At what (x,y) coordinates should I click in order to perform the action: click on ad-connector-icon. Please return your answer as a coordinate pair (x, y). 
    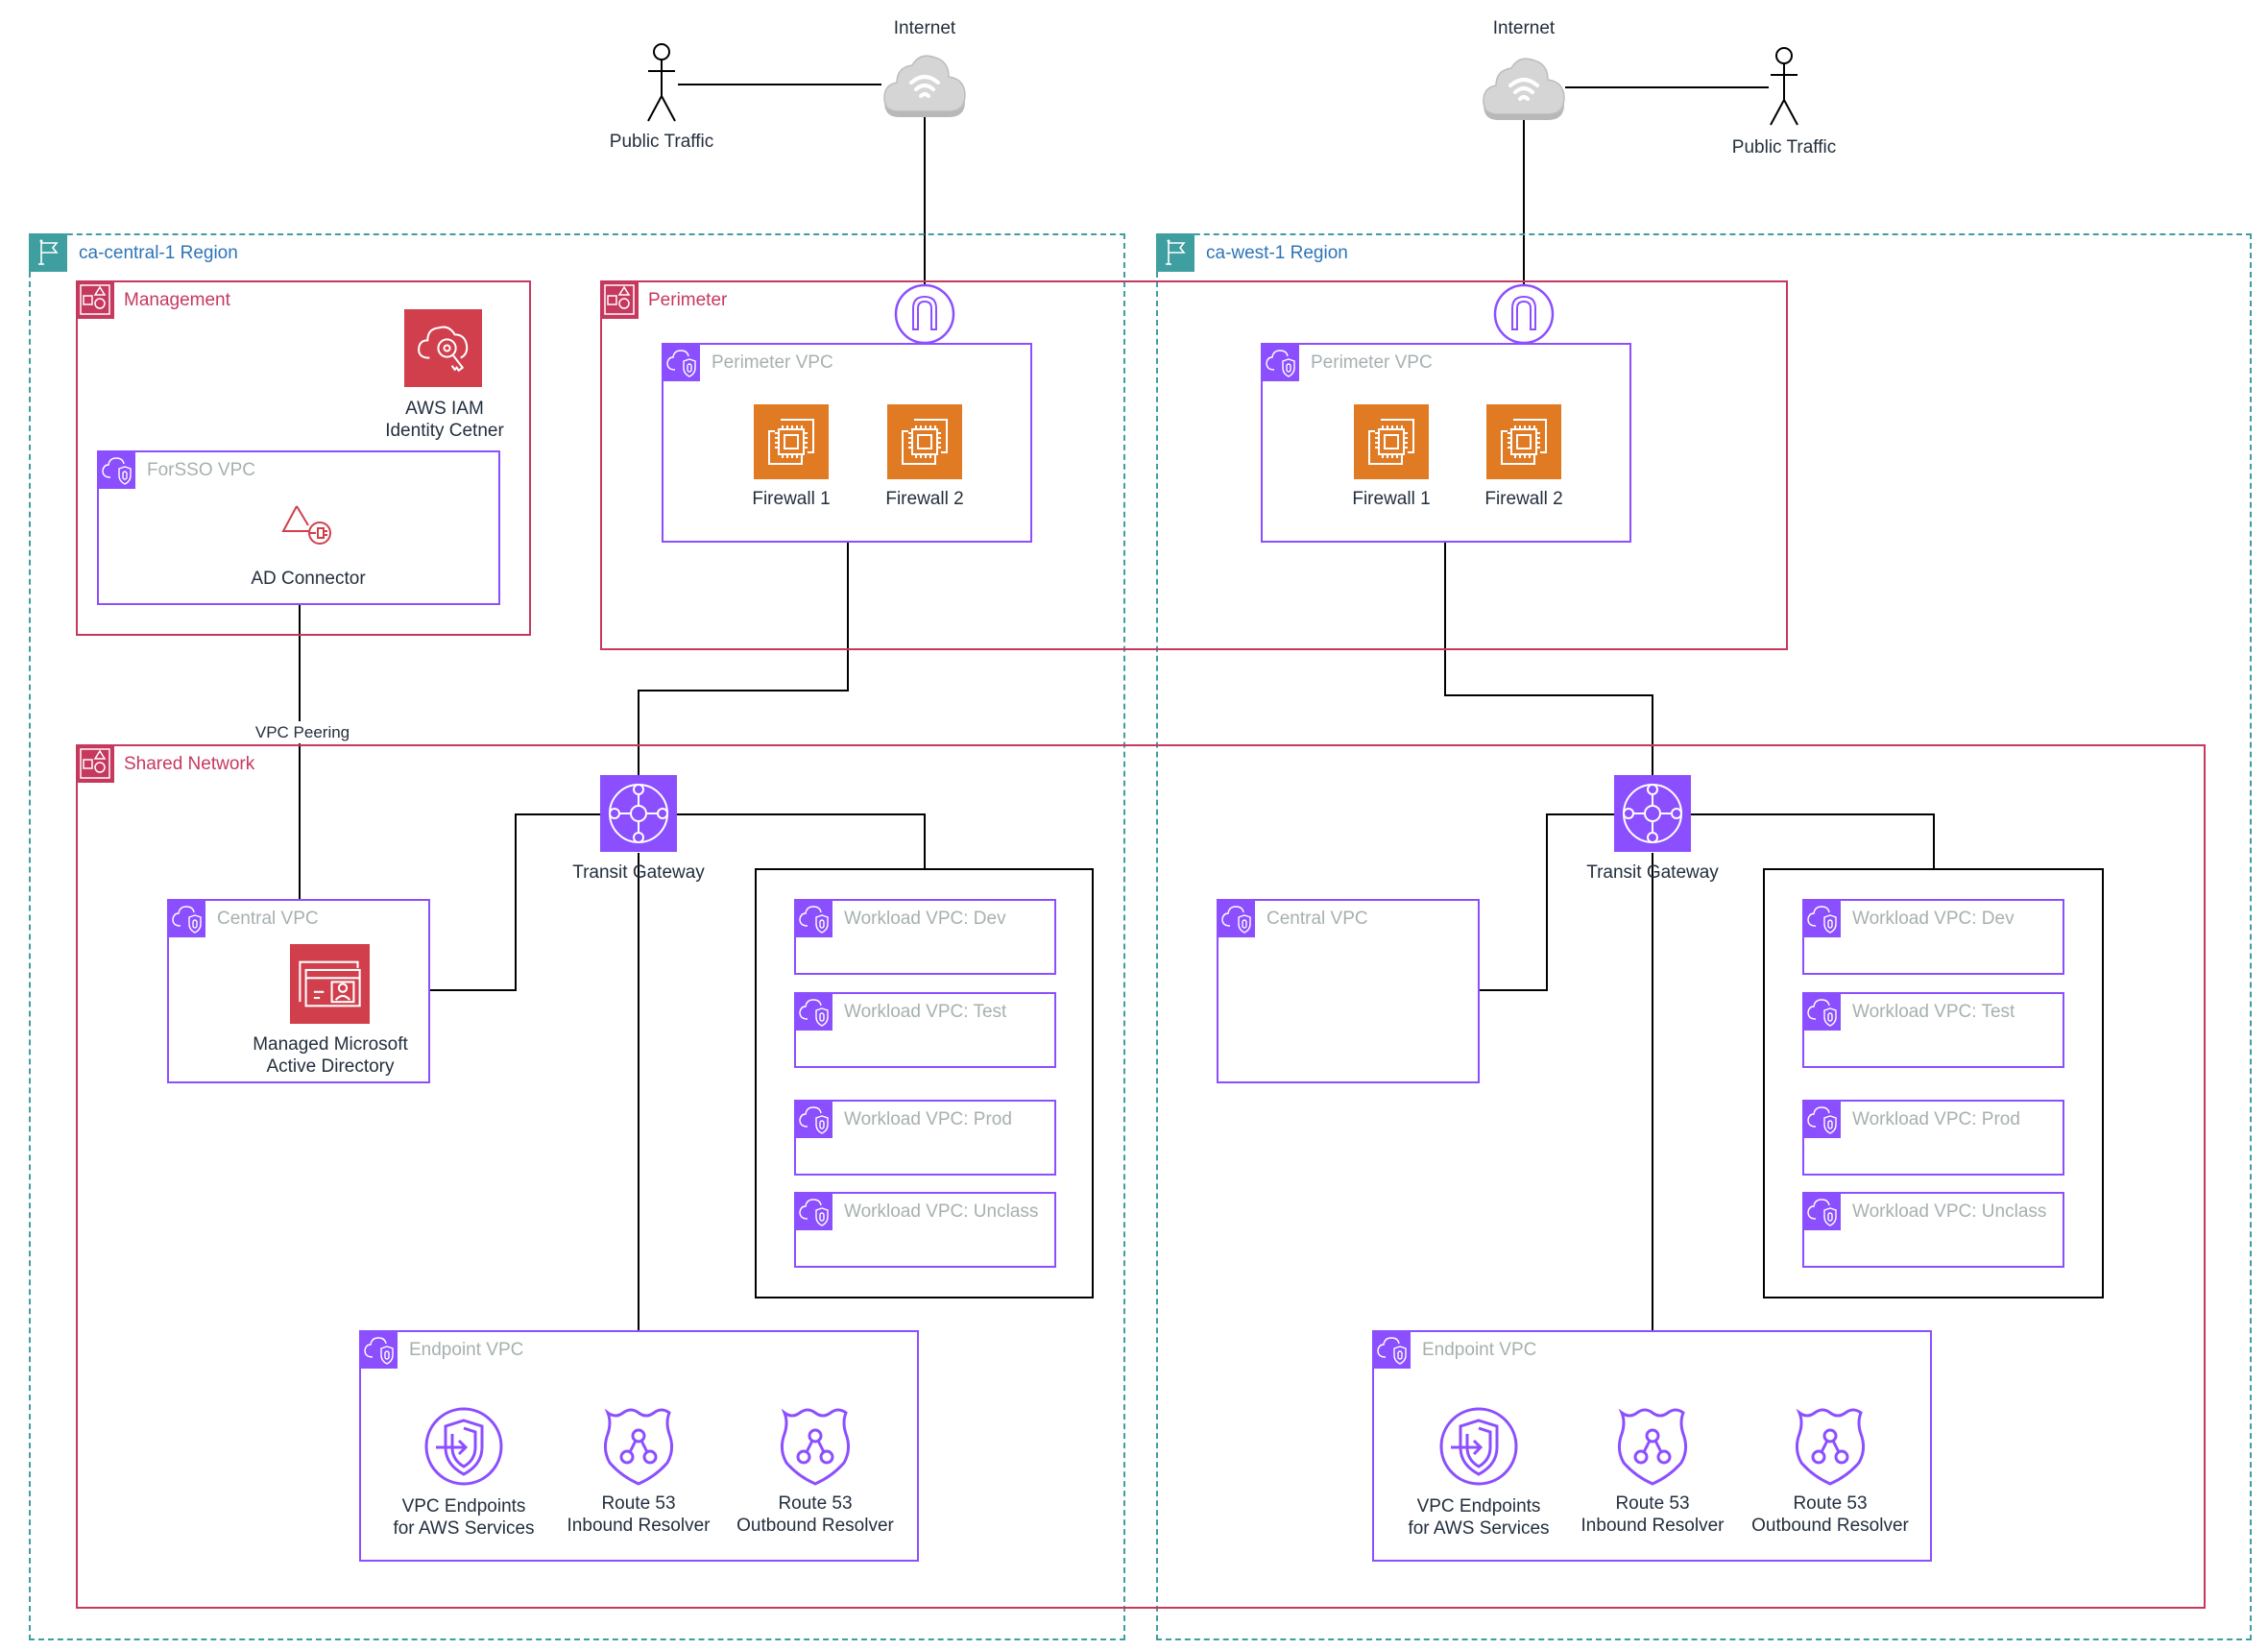
    Looking at the image, I should click on (306, 525).